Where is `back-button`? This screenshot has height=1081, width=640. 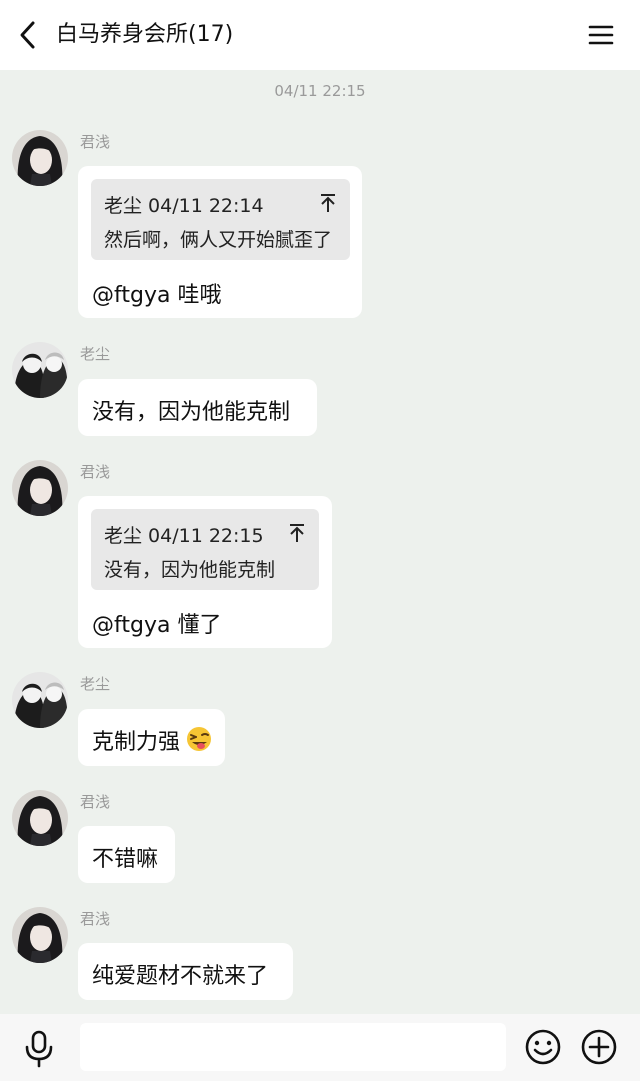 back-button is located at coordinates (29, 35).